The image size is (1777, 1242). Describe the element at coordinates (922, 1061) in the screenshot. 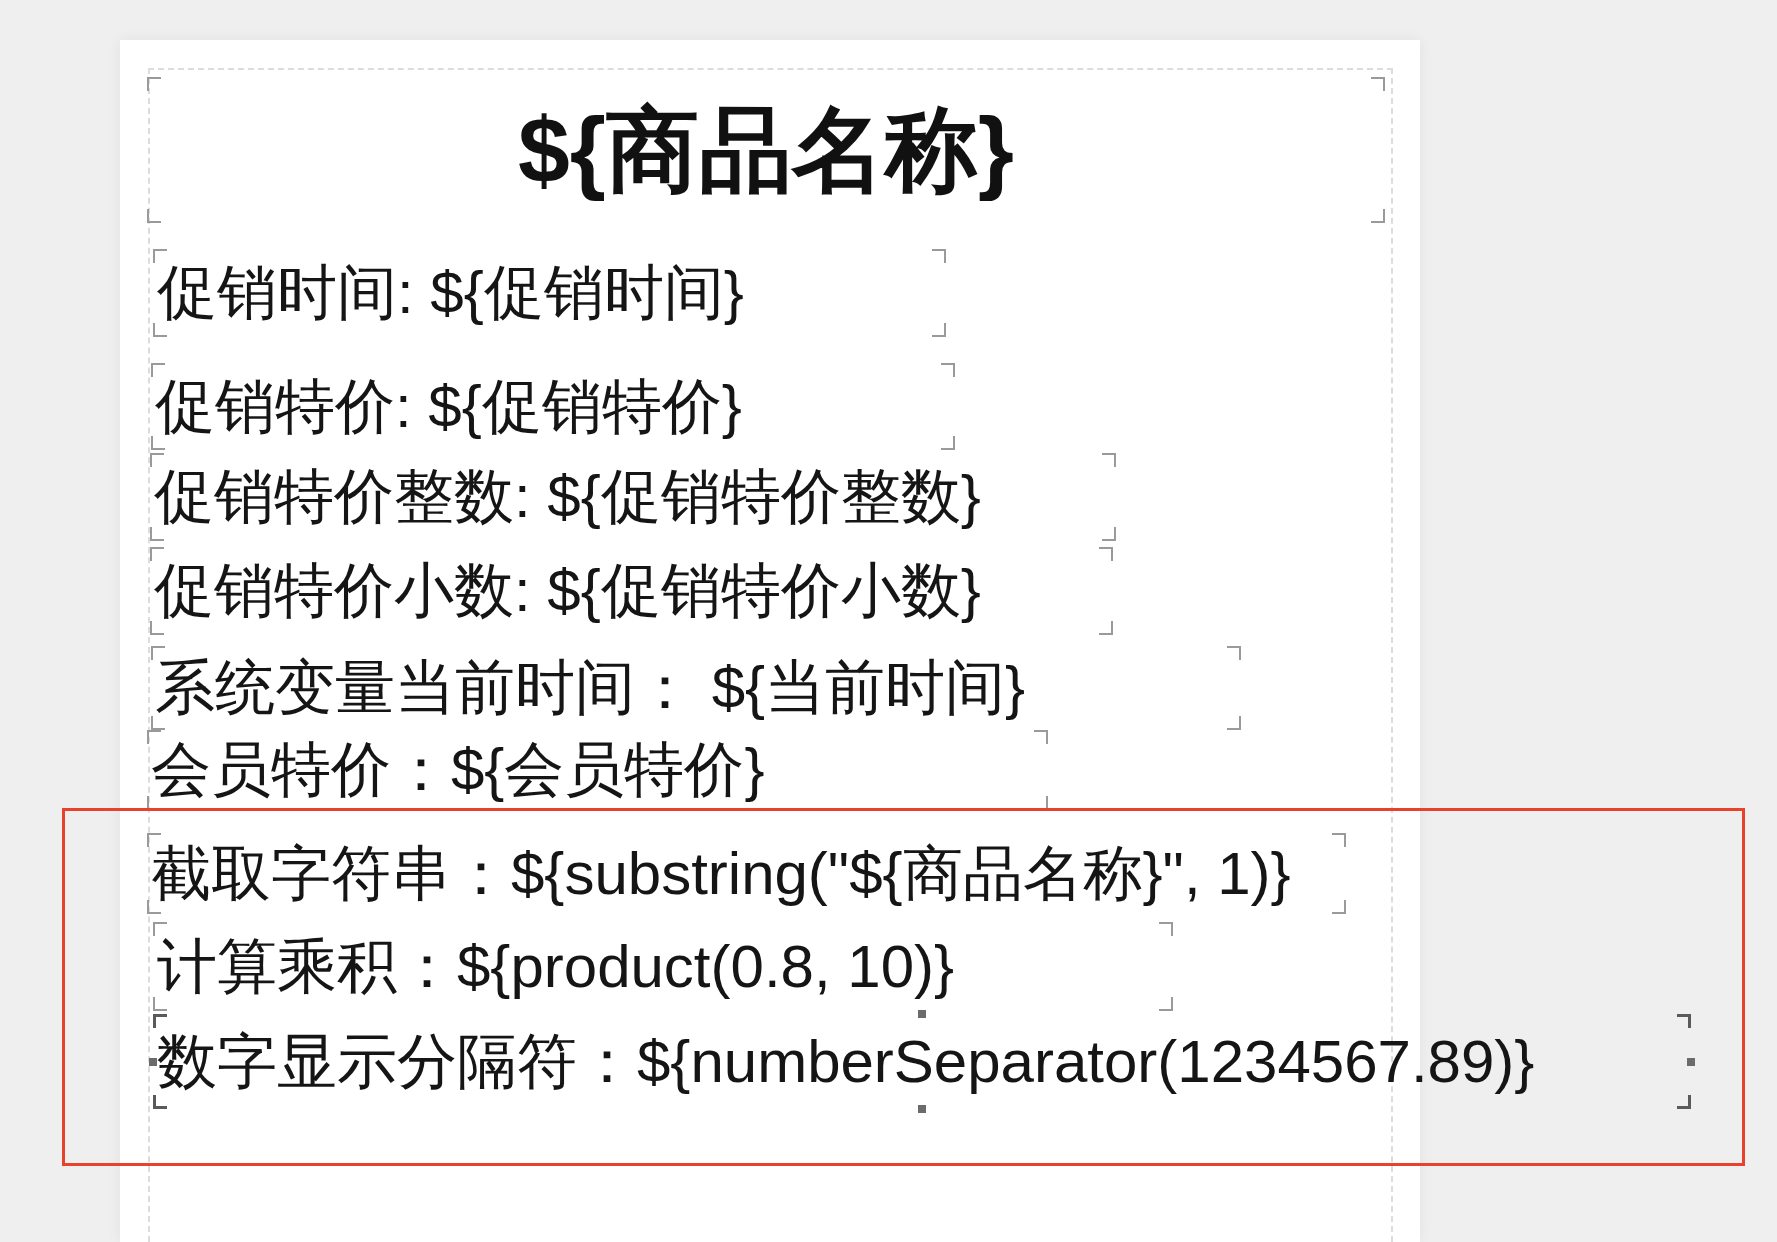

I see `text-block: 数字显示分隔符：${numberSeparator(1234567.89)}` at that location.